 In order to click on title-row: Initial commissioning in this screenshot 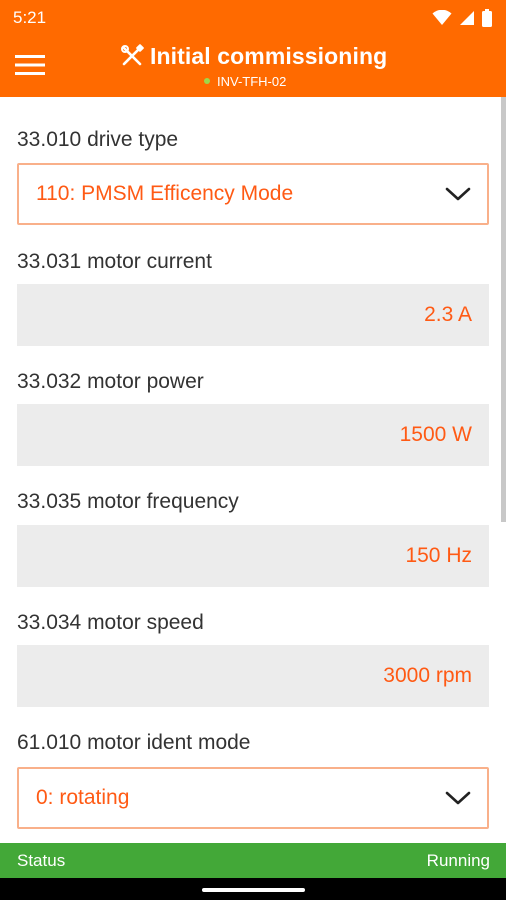, I will do `click(253, 56)`.